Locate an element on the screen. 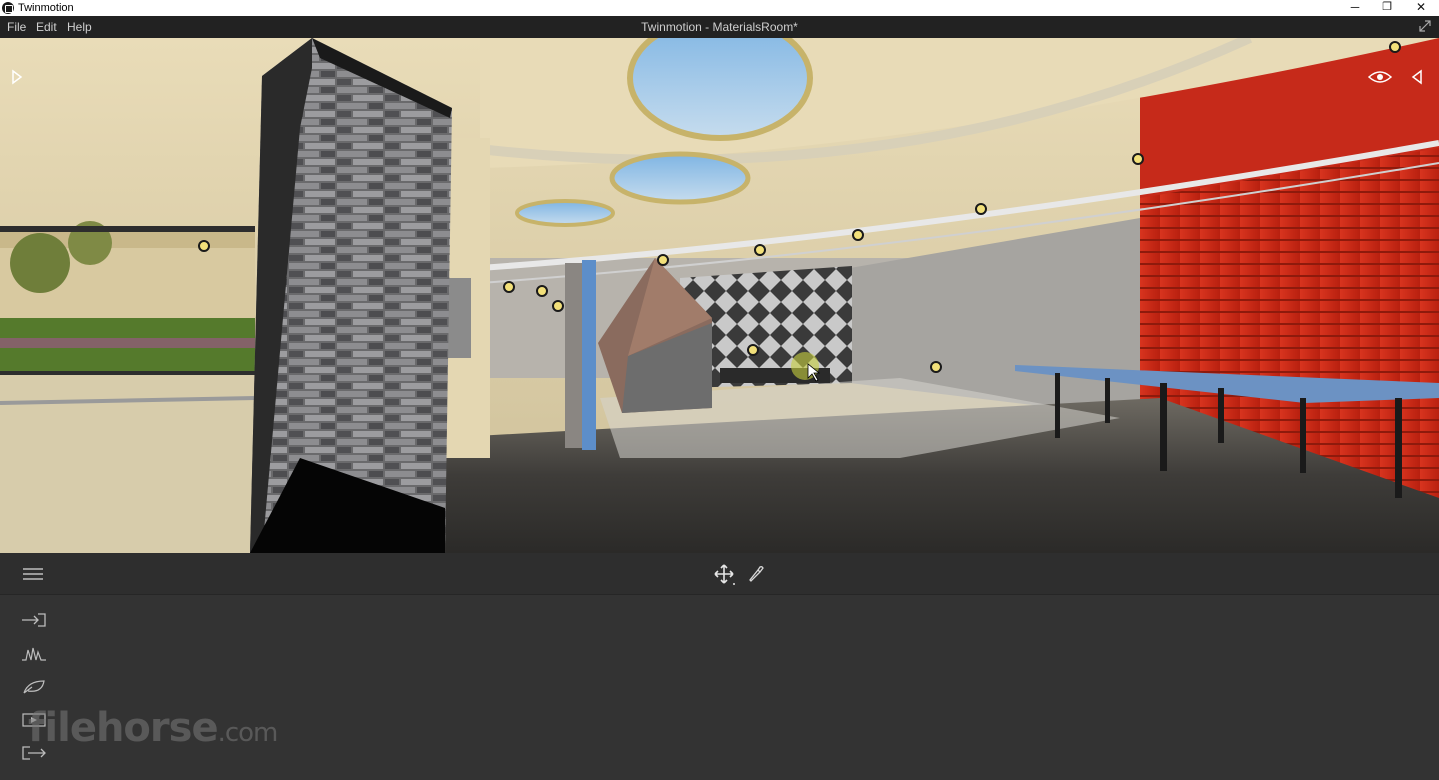  move-arrows-icon is located at coordinates (725, 575).